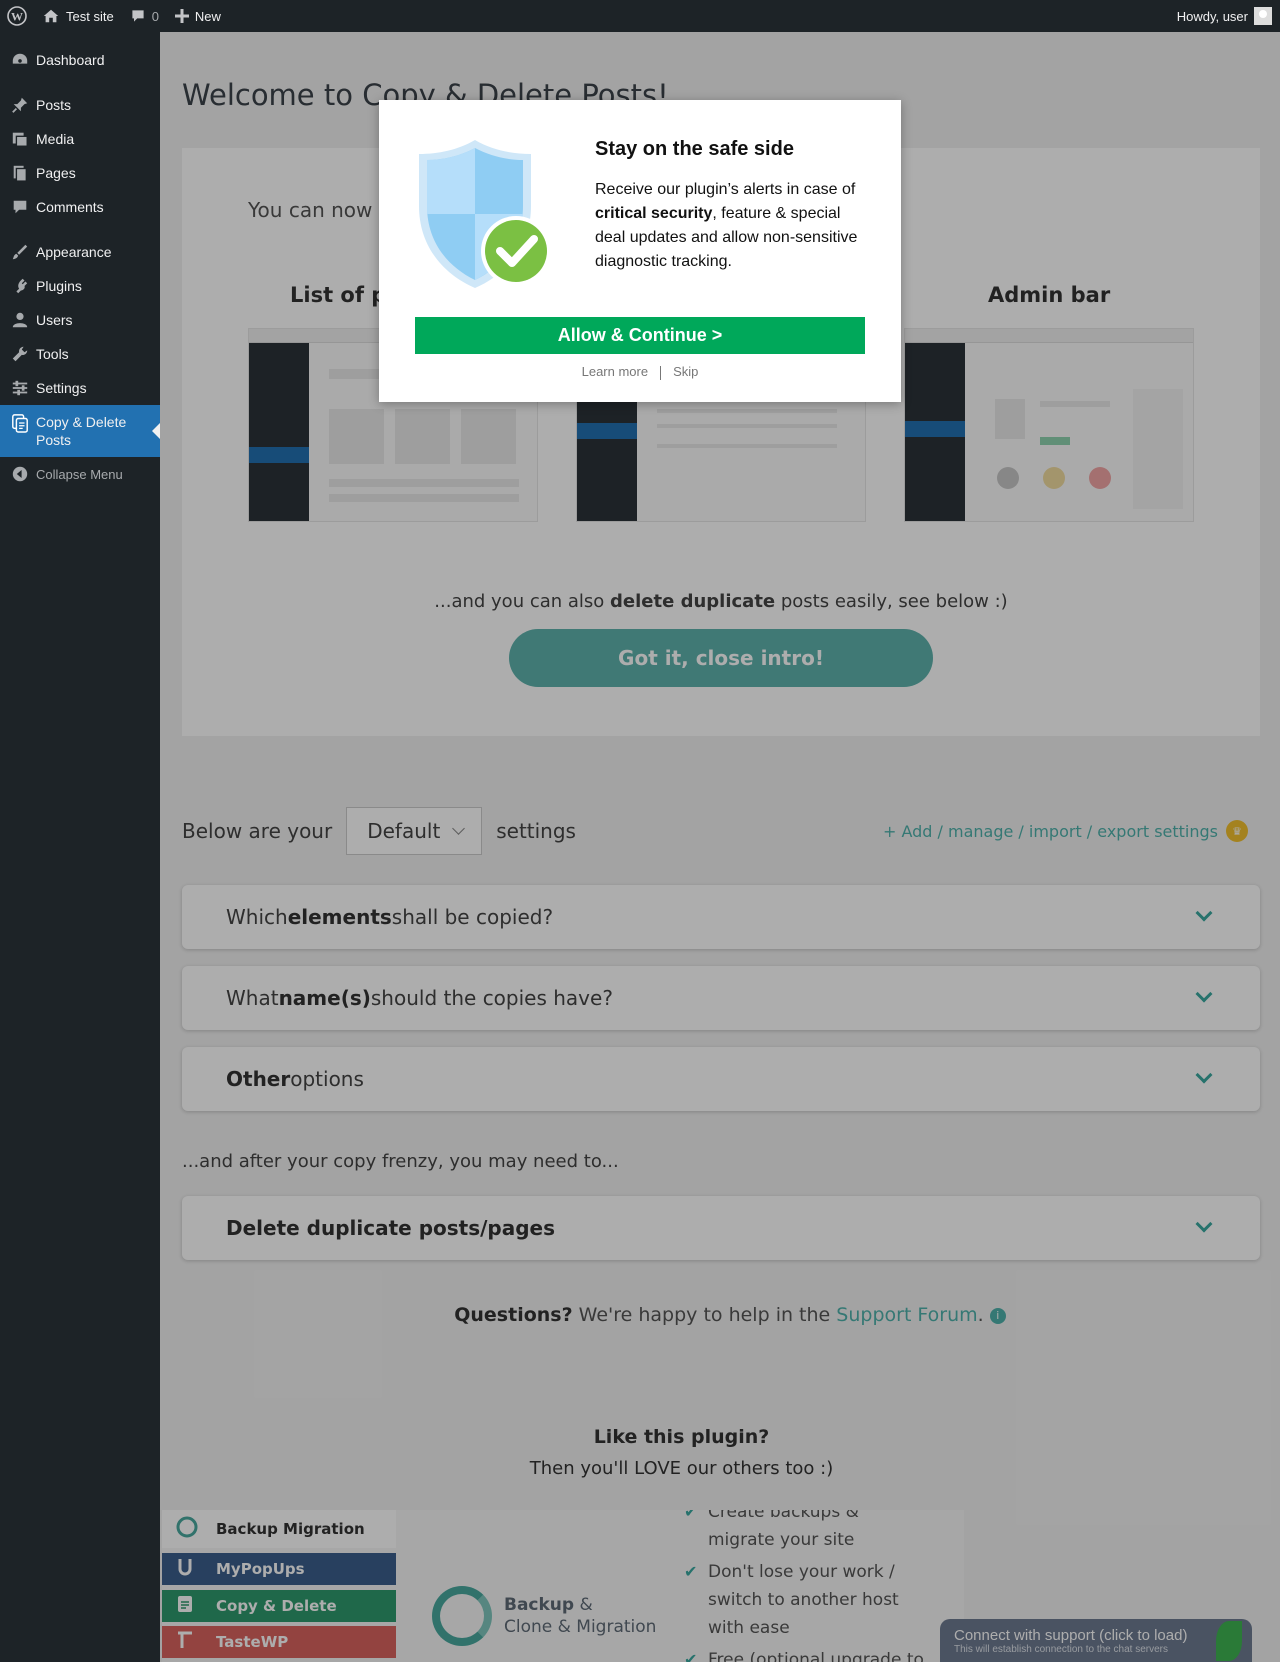 This screenshot has width=1280, height=1662. What do you see at coordinates (20, 474) in the screenshot?
I see `collapse-arrow-icon` at bounding box center [20, 474].